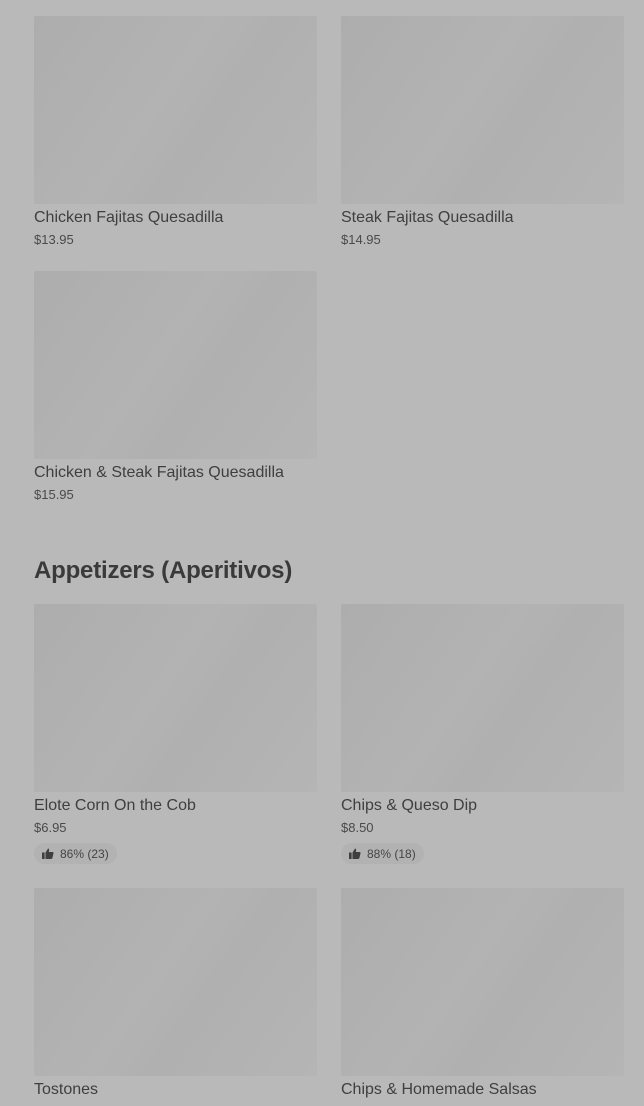  What do you see at coordinates (66, 1089) in the screenshot?
I see `item-name: Tostones` at bounding box center [66, 1089].